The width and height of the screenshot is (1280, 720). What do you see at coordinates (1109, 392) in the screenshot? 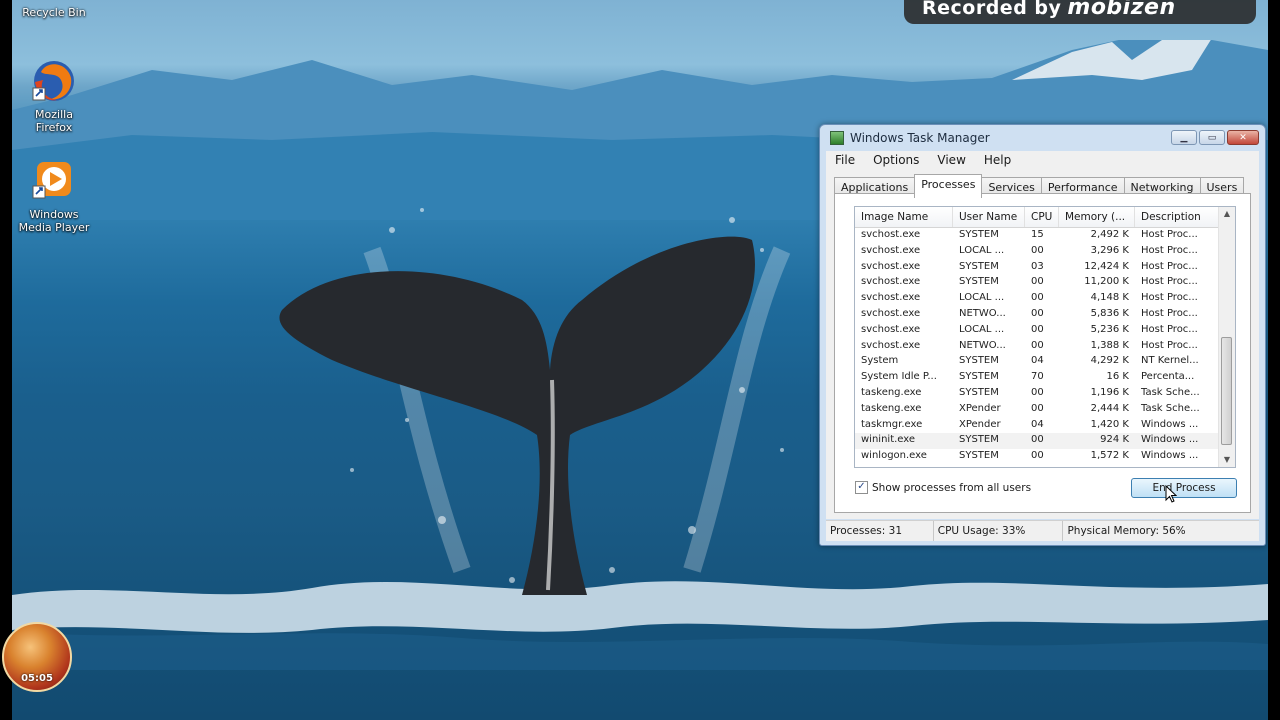
I see `cell-memory: 1,196 K` at bounding box center [1109, 392].